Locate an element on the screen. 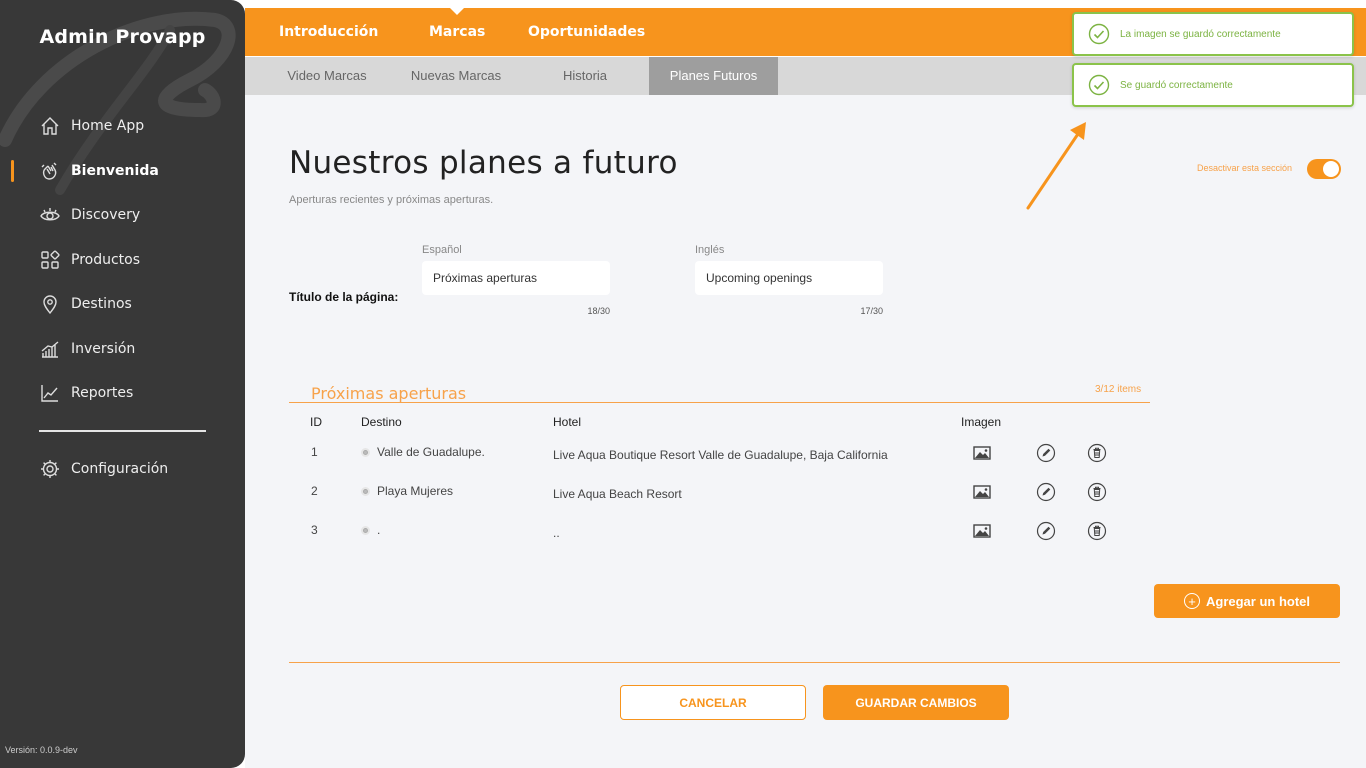 The image size is (1366, 768). grid-icon is located at coordinates (50, 260).